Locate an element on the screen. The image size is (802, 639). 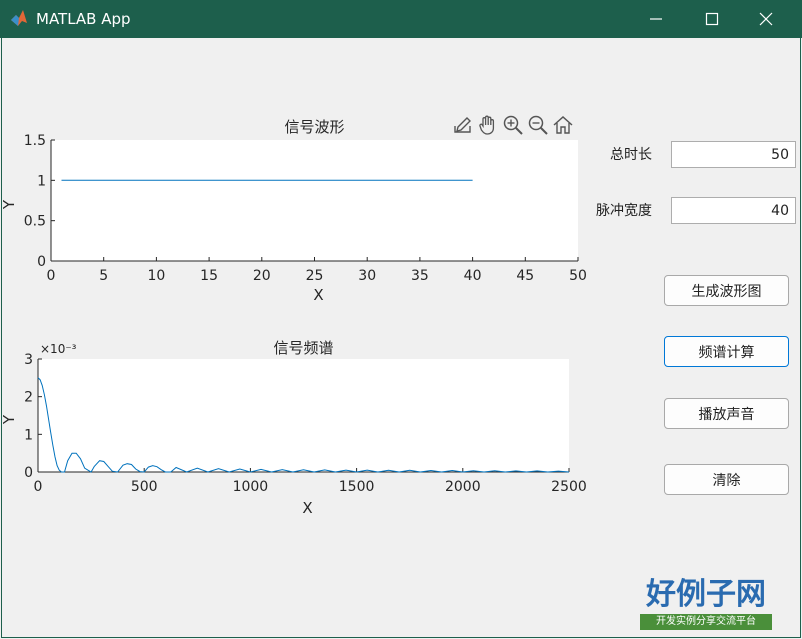
waveform-y-tick-label: 0.5 is located at coordinates (35, 222).